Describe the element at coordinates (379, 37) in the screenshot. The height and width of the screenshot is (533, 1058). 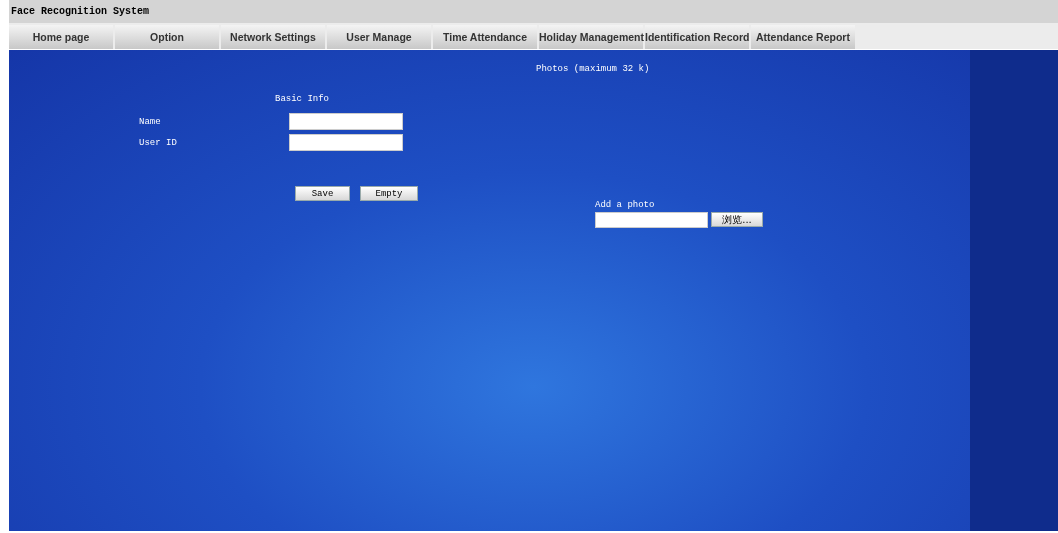
I see `nav-tab: User Manage` at that location.